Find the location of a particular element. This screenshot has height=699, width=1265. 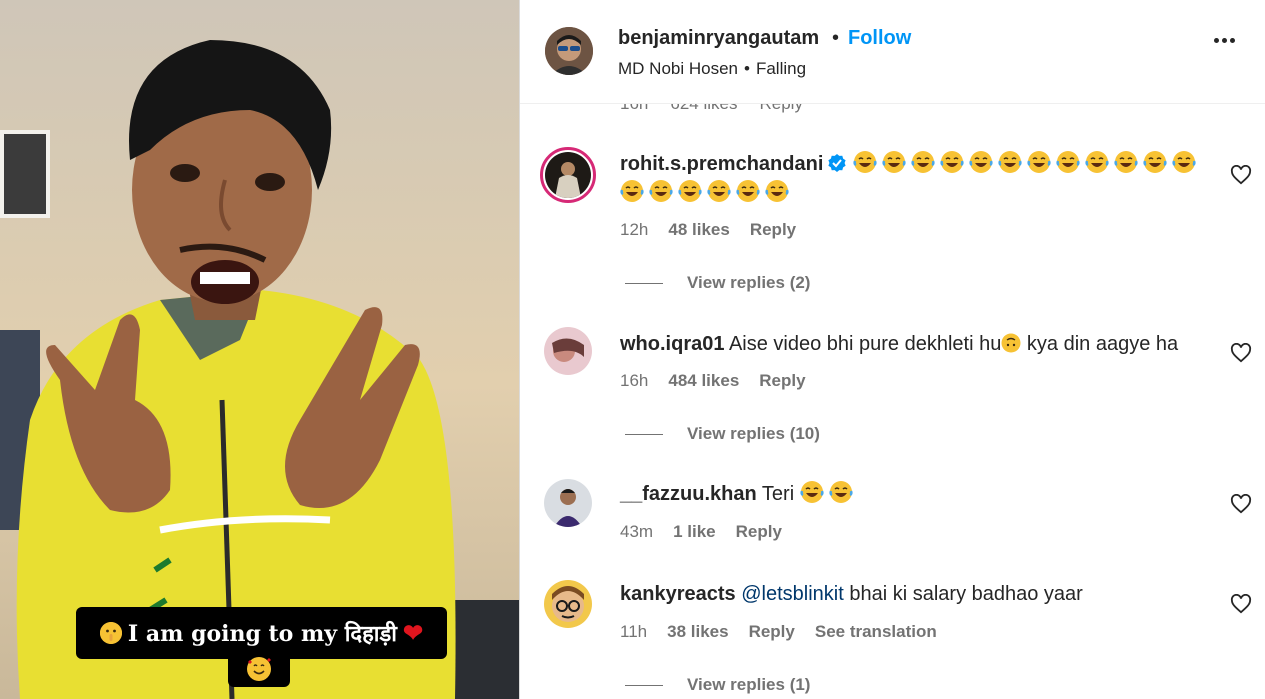

view-replies-label: View replies (10) is located at coordinates (753, 434).